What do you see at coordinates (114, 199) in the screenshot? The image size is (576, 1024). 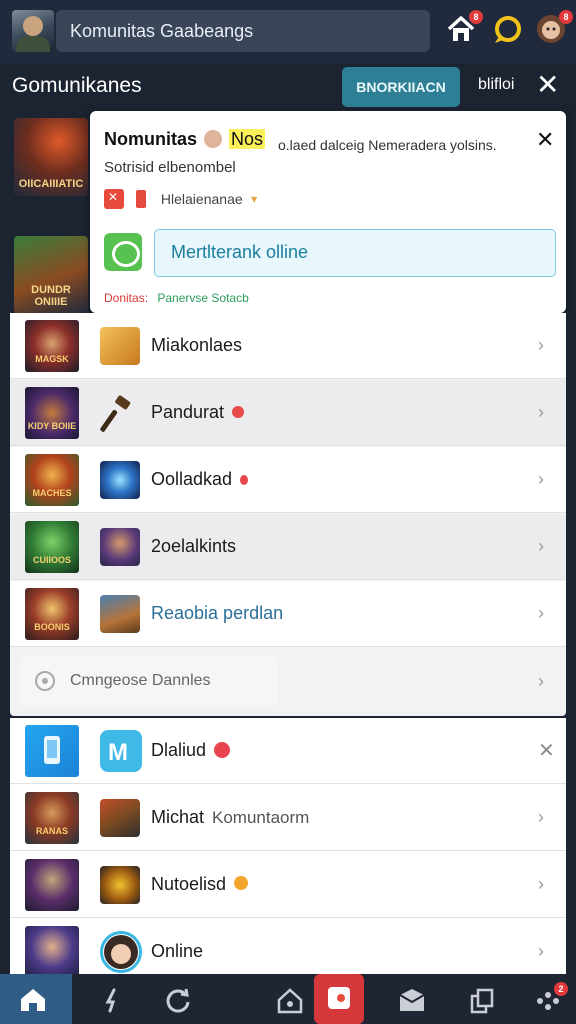 I see `block-icon` at bounding box center [114, 199].